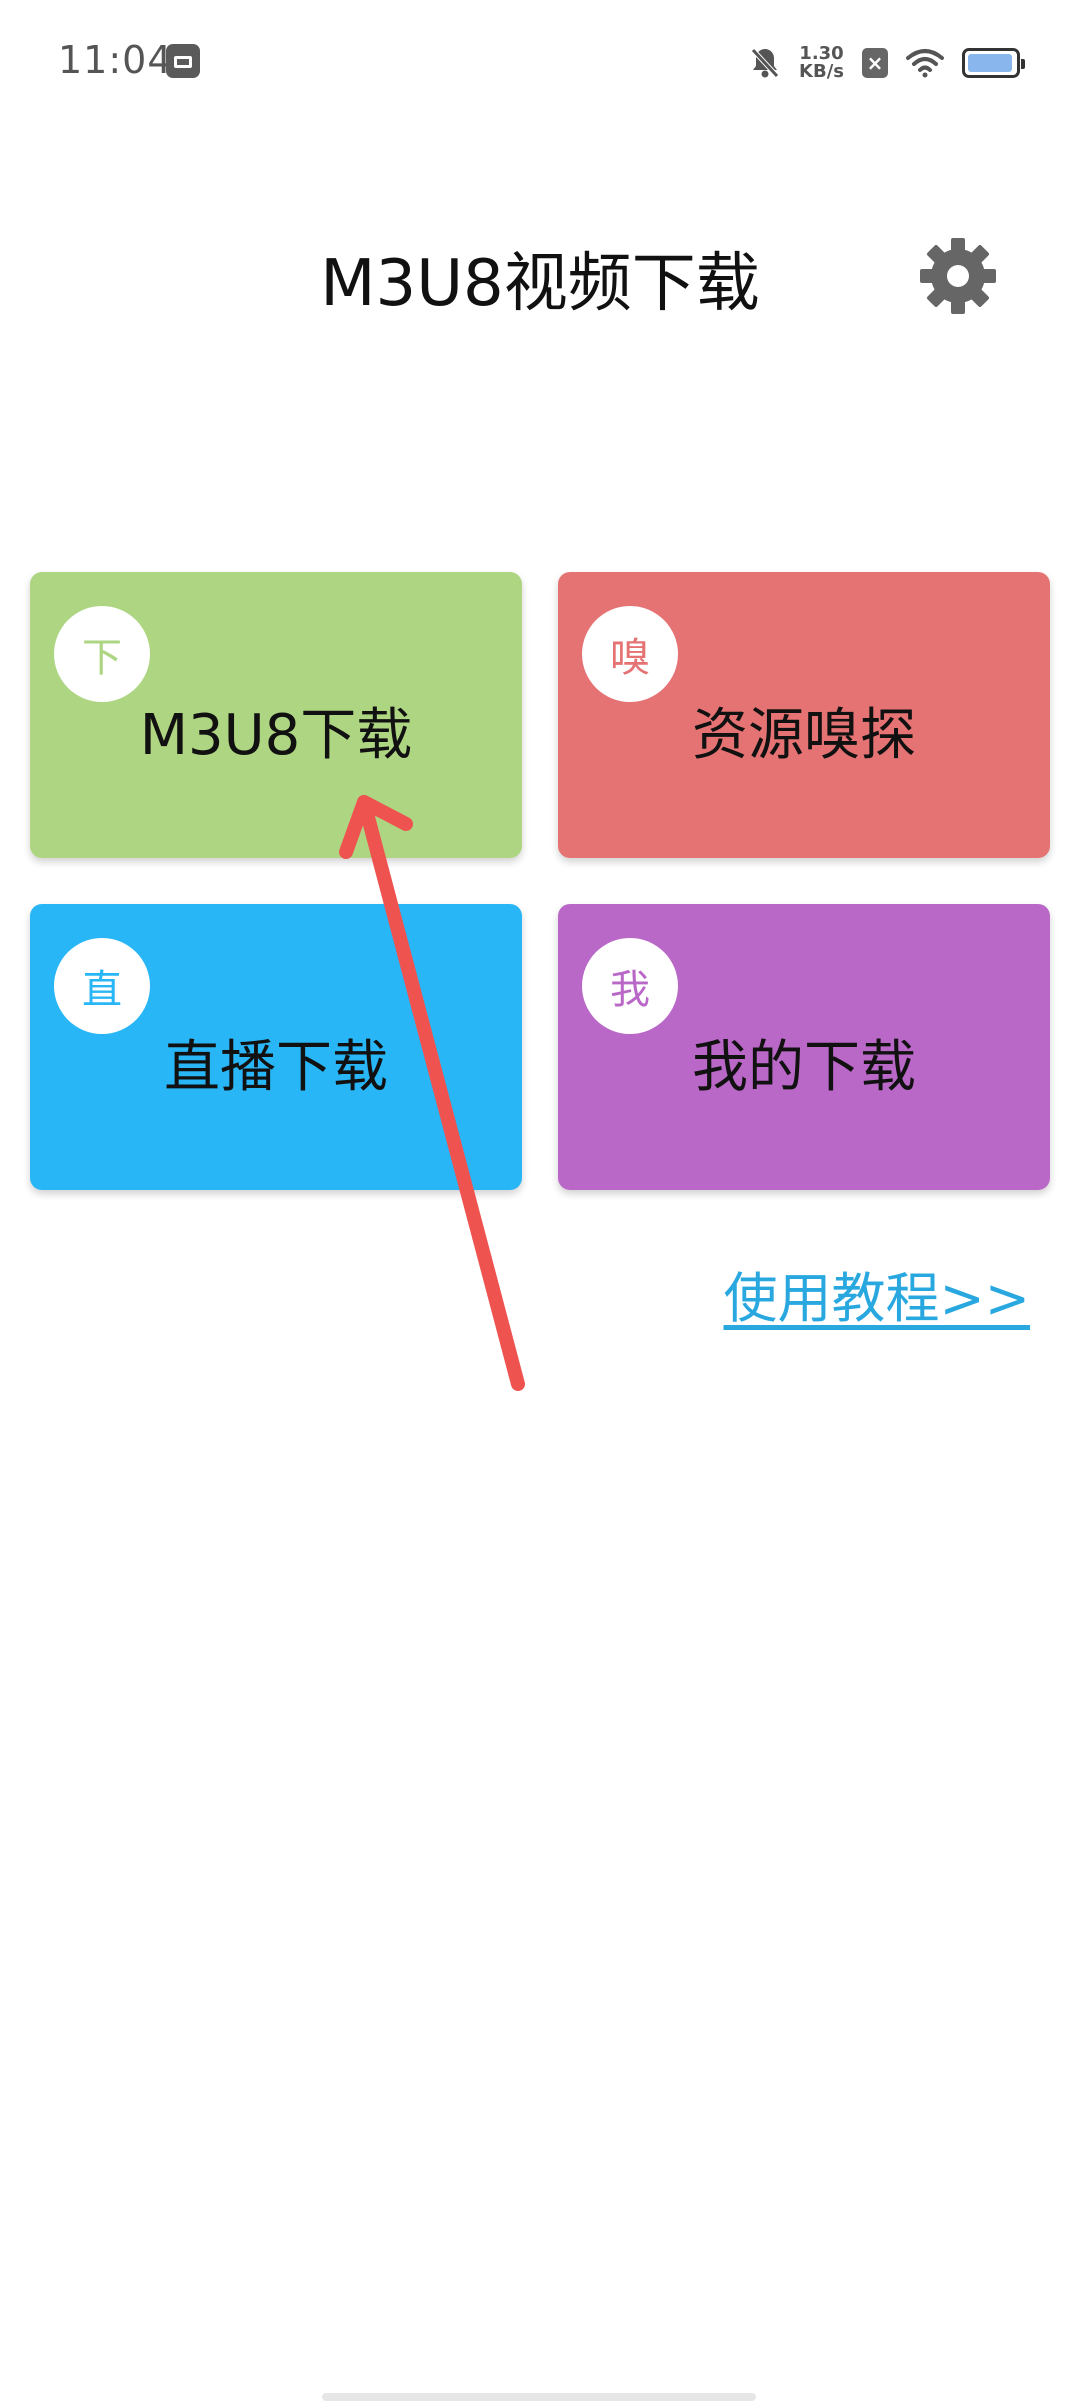 The image size is (1080, 2408). I want to click on battery-level, so click(990, 63).